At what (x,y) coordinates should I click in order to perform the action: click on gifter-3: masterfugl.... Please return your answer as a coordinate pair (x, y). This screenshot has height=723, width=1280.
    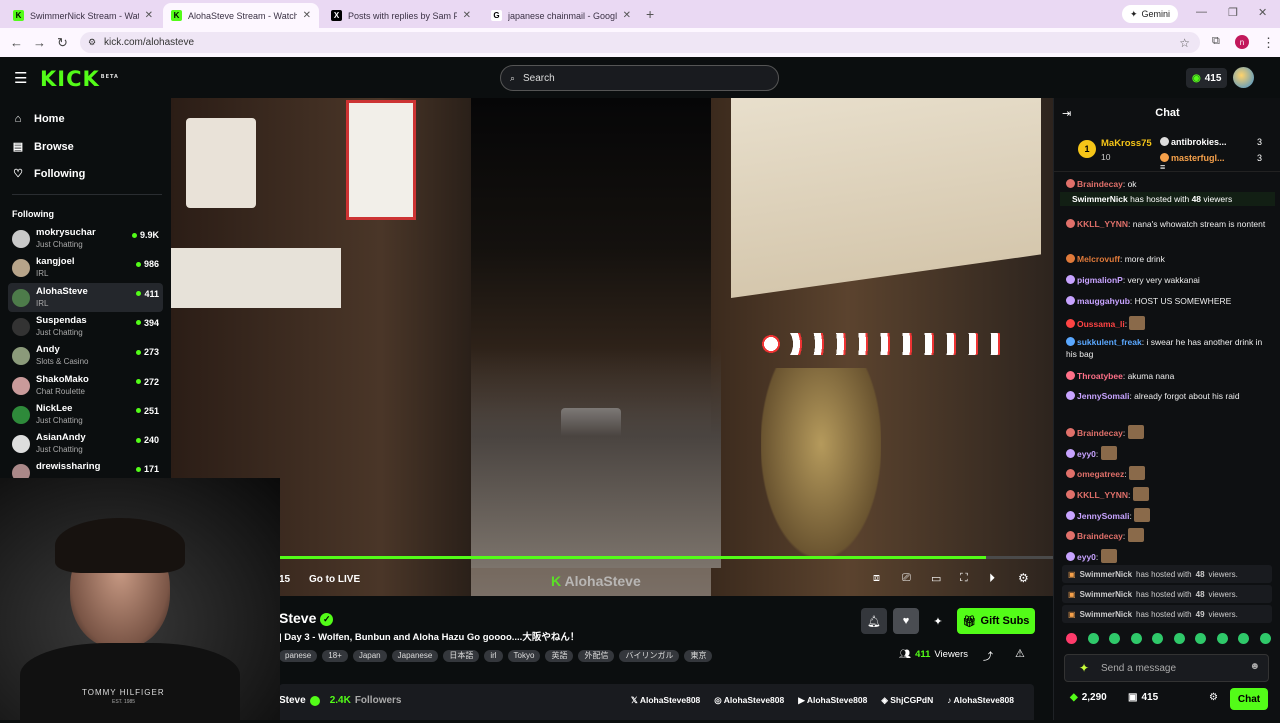
    Looking at the image, I should click on (1205, 158).